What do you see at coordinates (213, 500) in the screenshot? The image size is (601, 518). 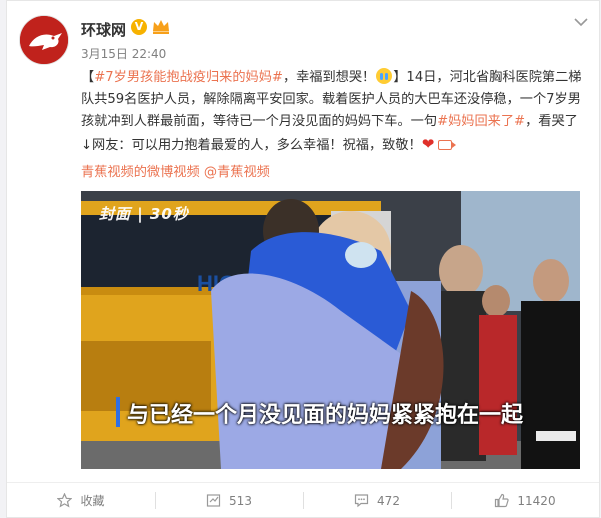 I see `repost-icon` at bounding box center [213, 500].